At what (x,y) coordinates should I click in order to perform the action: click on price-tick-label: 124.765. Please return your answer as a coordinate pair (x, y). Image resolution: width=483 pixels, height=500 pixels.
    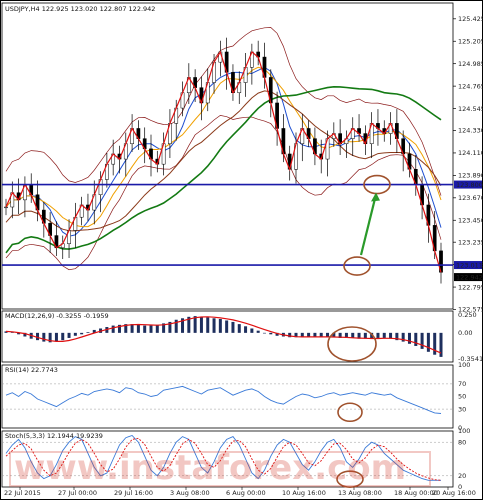
    Looking at the image, I should click on (470, 86).